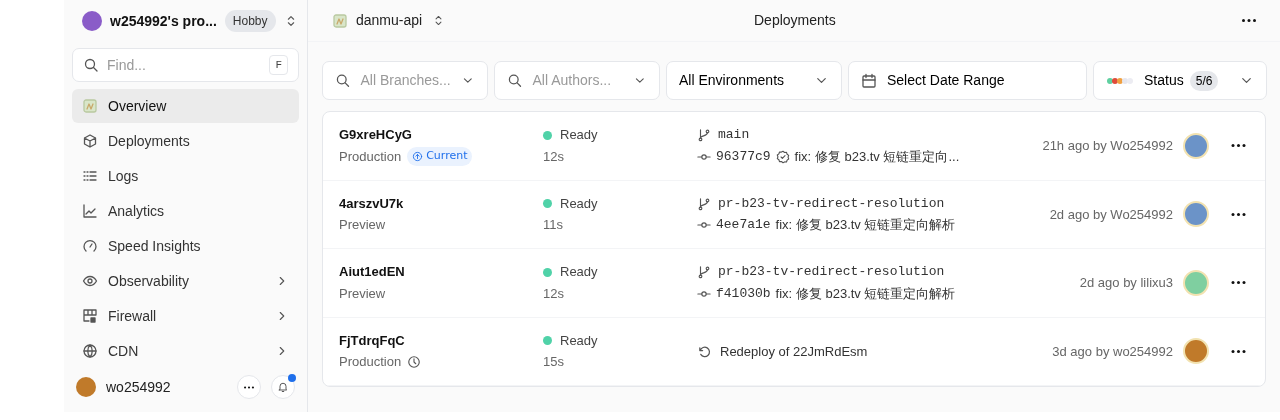  What do you see at coordinates (185, 211) in the screenshot?
I see `sidebar-item: Analytics` at bounding box center [185, 211].